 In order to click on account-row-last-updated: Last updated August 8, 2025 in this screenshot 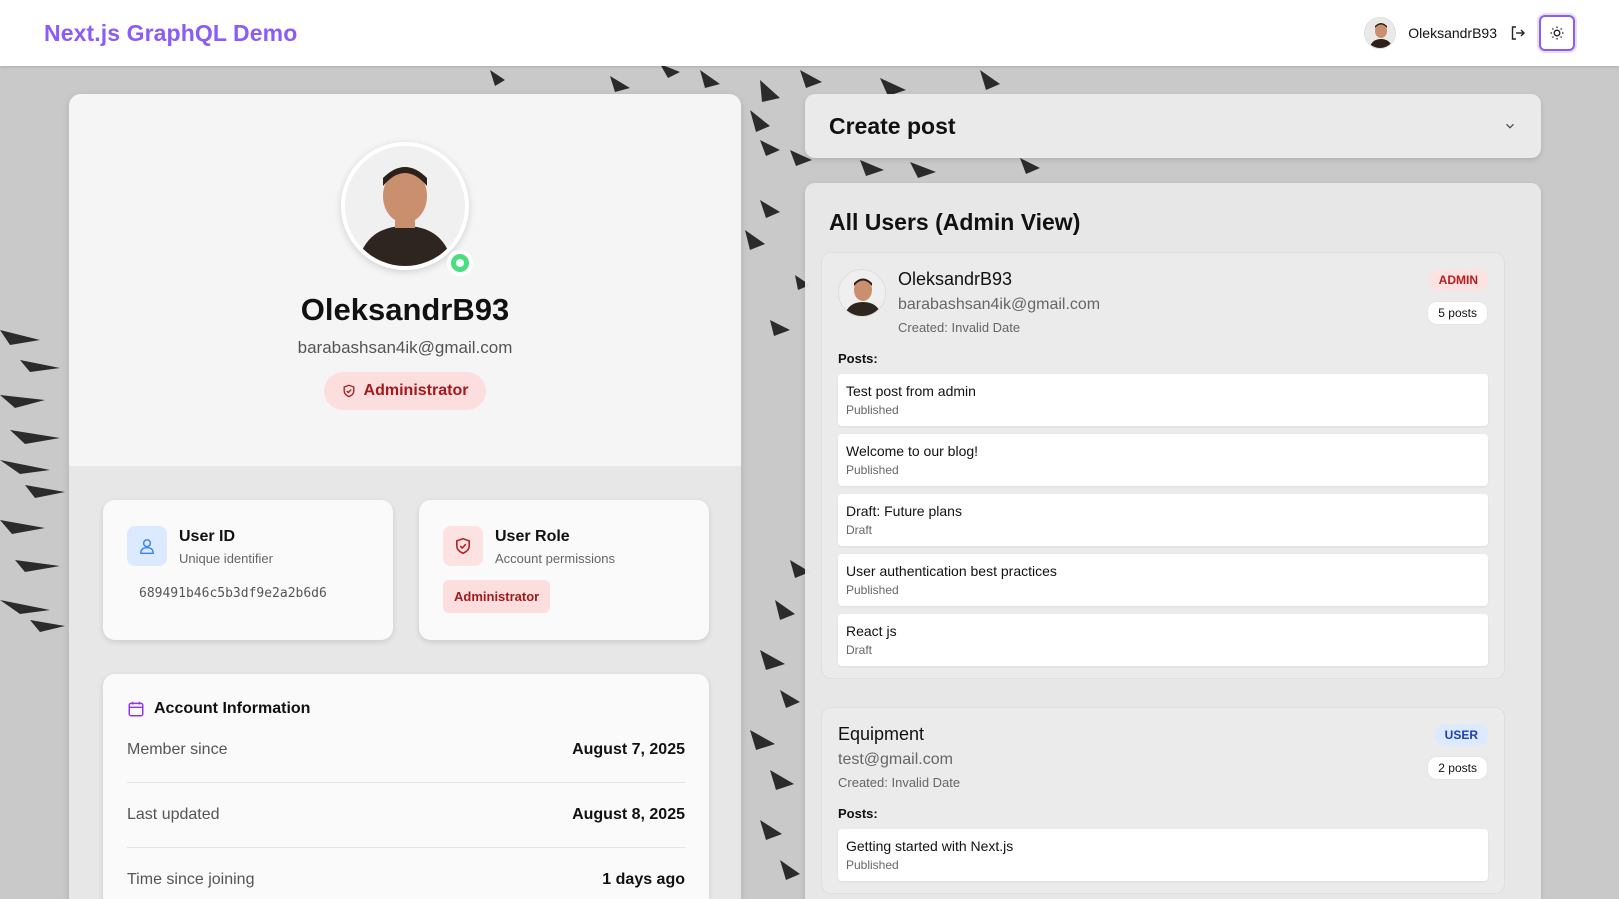, I will do `click(406, 815)`.